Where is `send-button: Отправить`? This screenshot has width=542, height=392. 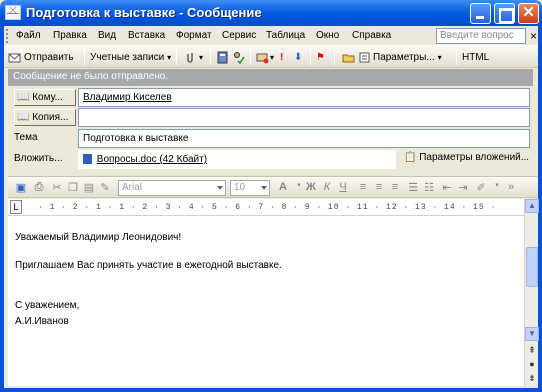 send-button: Отправить is located at coordinates (41, 57).